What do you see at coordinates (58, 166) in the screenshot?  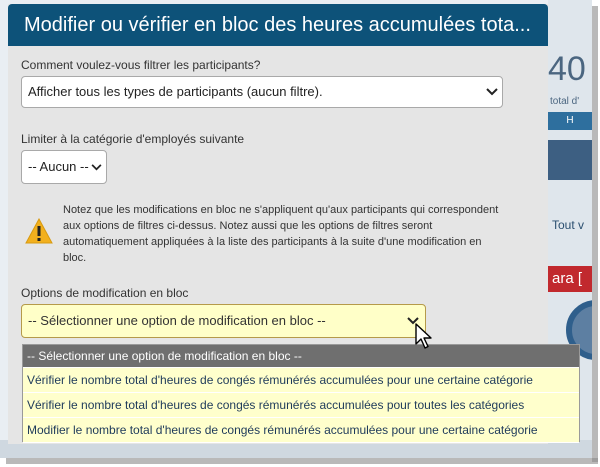 I see `employee-category-value: -- Aucun --` at bounding box center [58, 166].